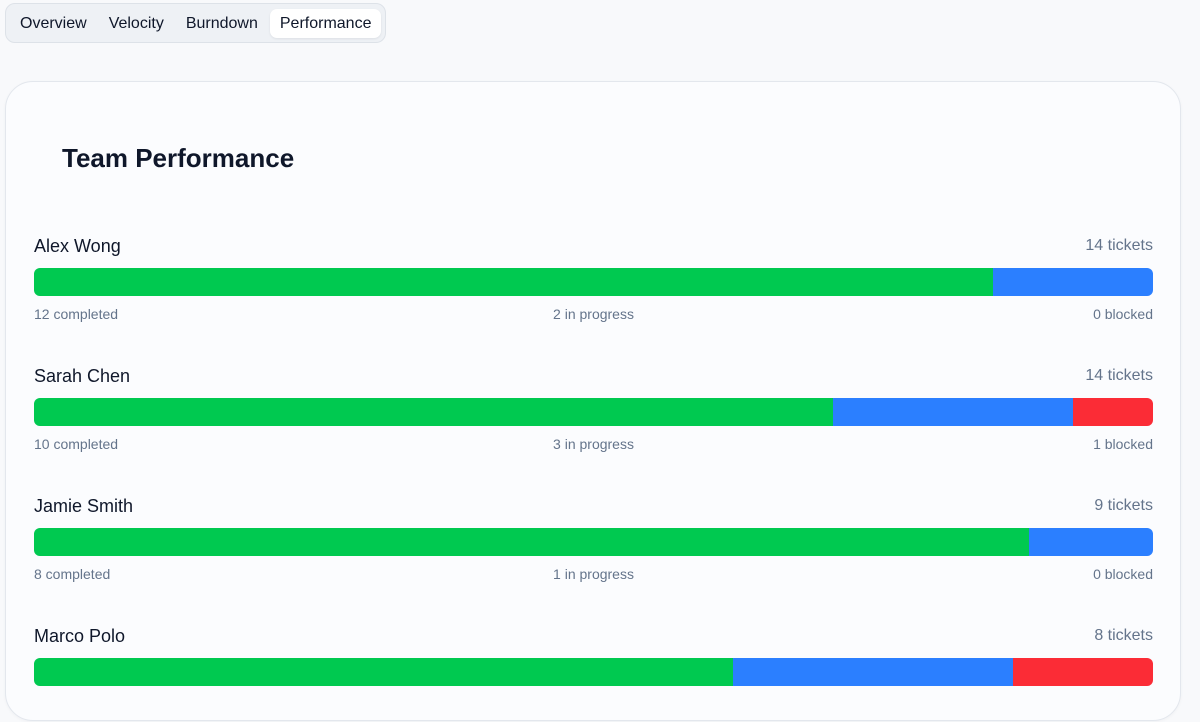 This screenshot has width=1200, height=722. Describe the element at coordinates (593, 376) in the screenshot. I see `member-header: Sarah Chen 14 tickets` at that location.